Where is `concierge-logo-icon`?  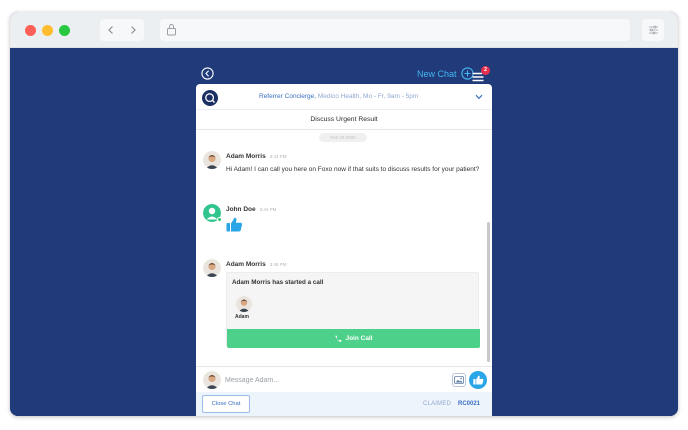 concierge-logo-icon is located at coordinates (210, 98).